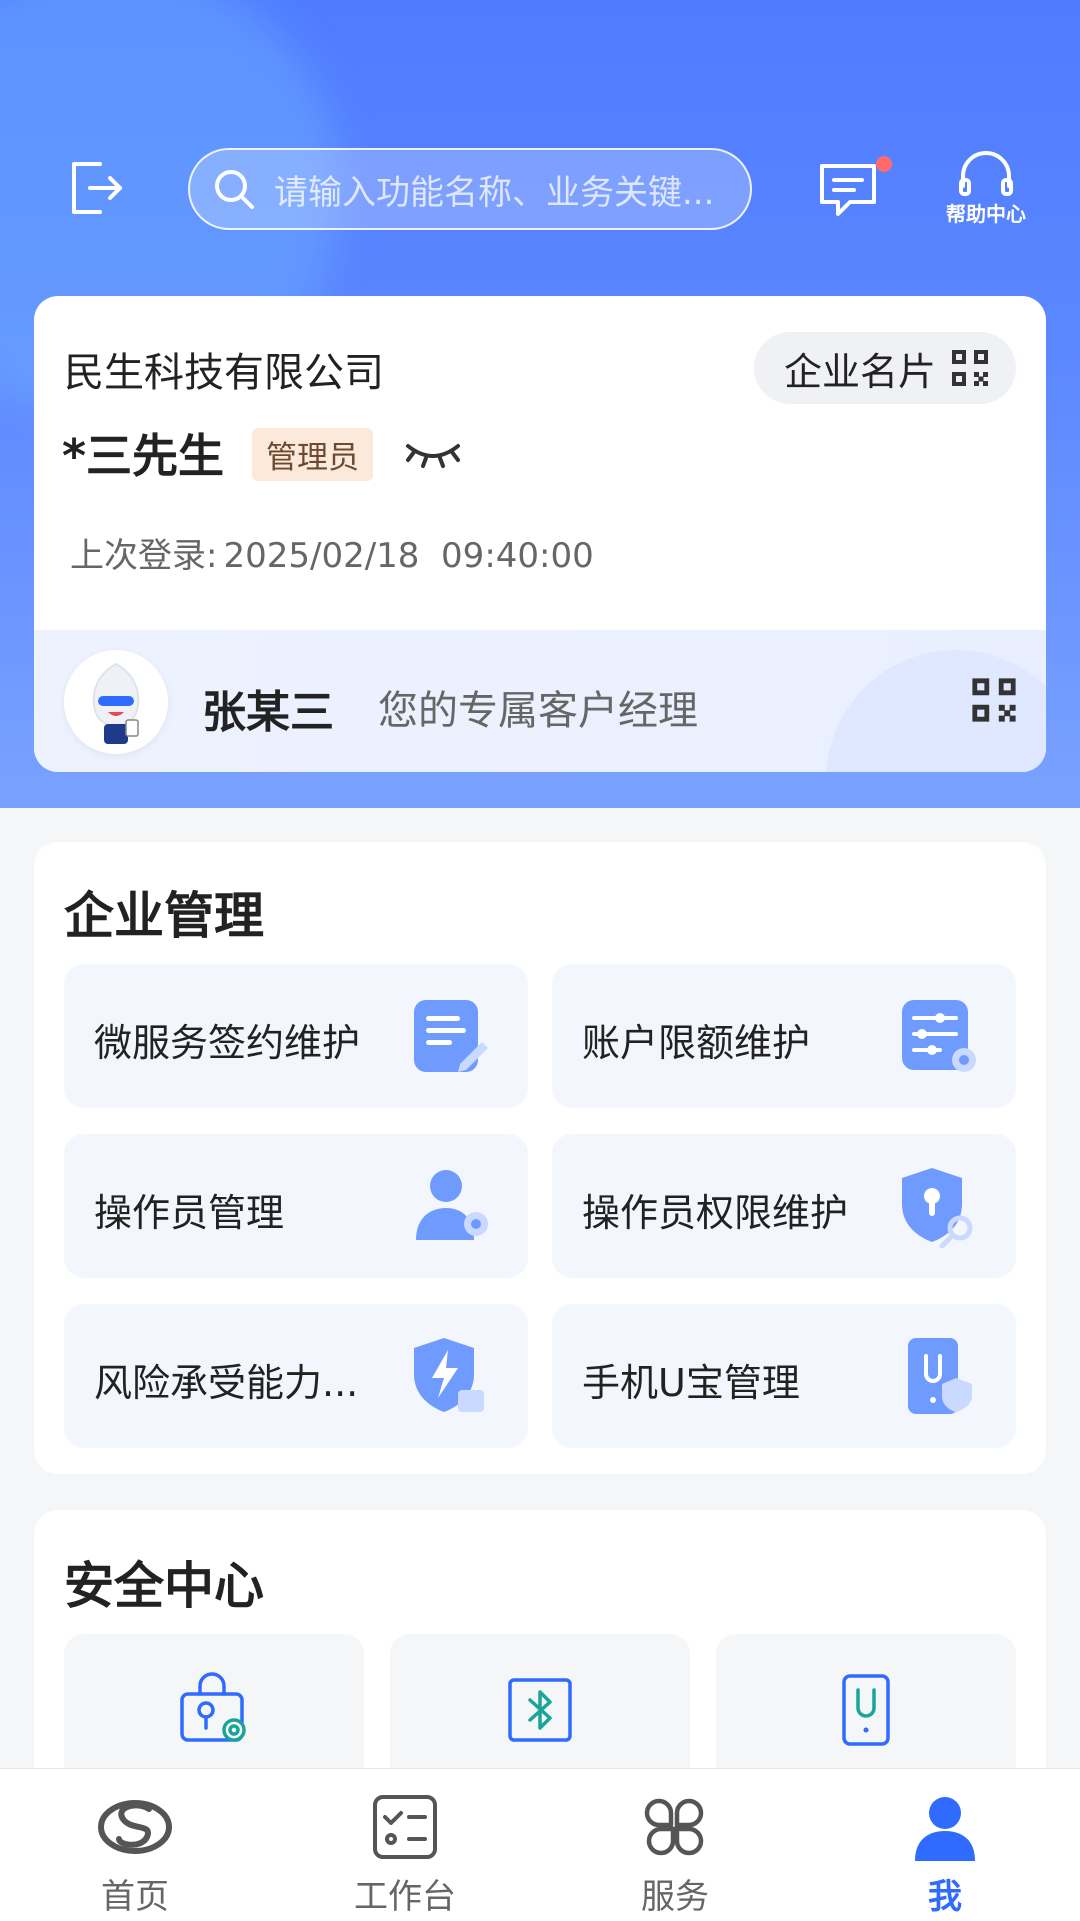  I want to click on nav-label: 工作台, so click(405, 1897).